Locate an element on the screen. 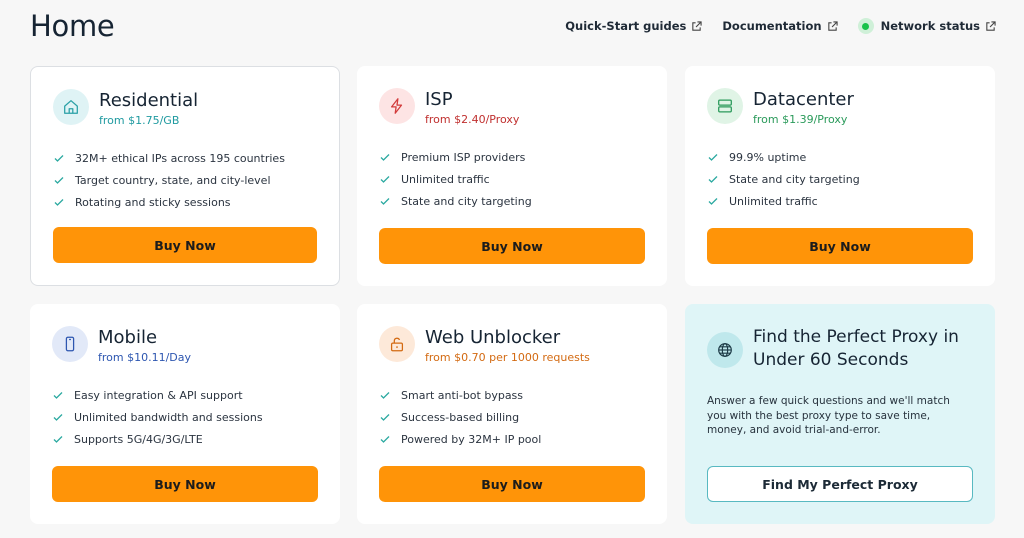  server-icon-container is located at coordinates (725, 106).